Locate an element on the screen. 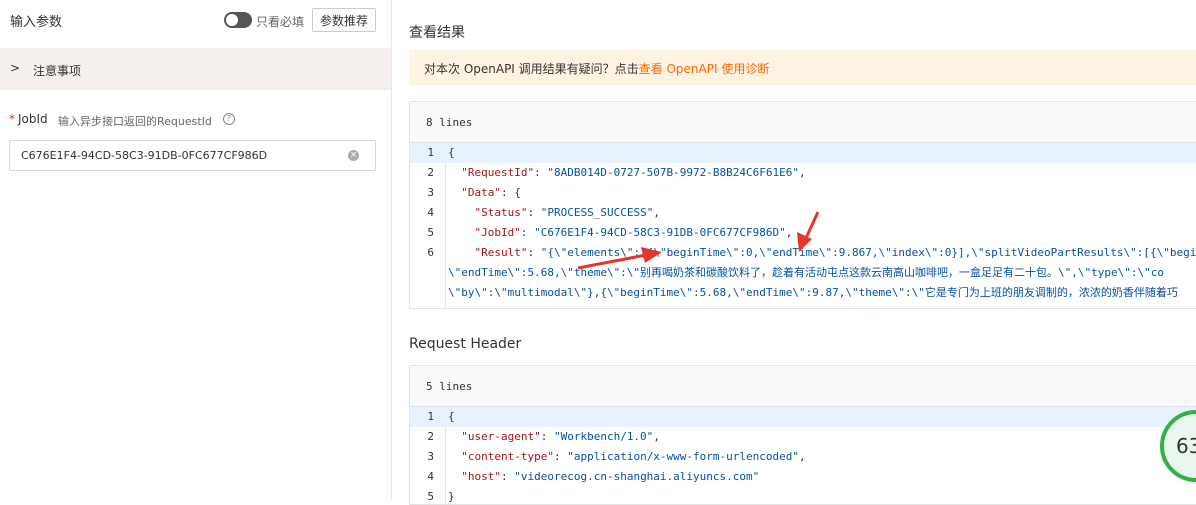  jobid-label-text: JobId is located at coordinates (33, 119).